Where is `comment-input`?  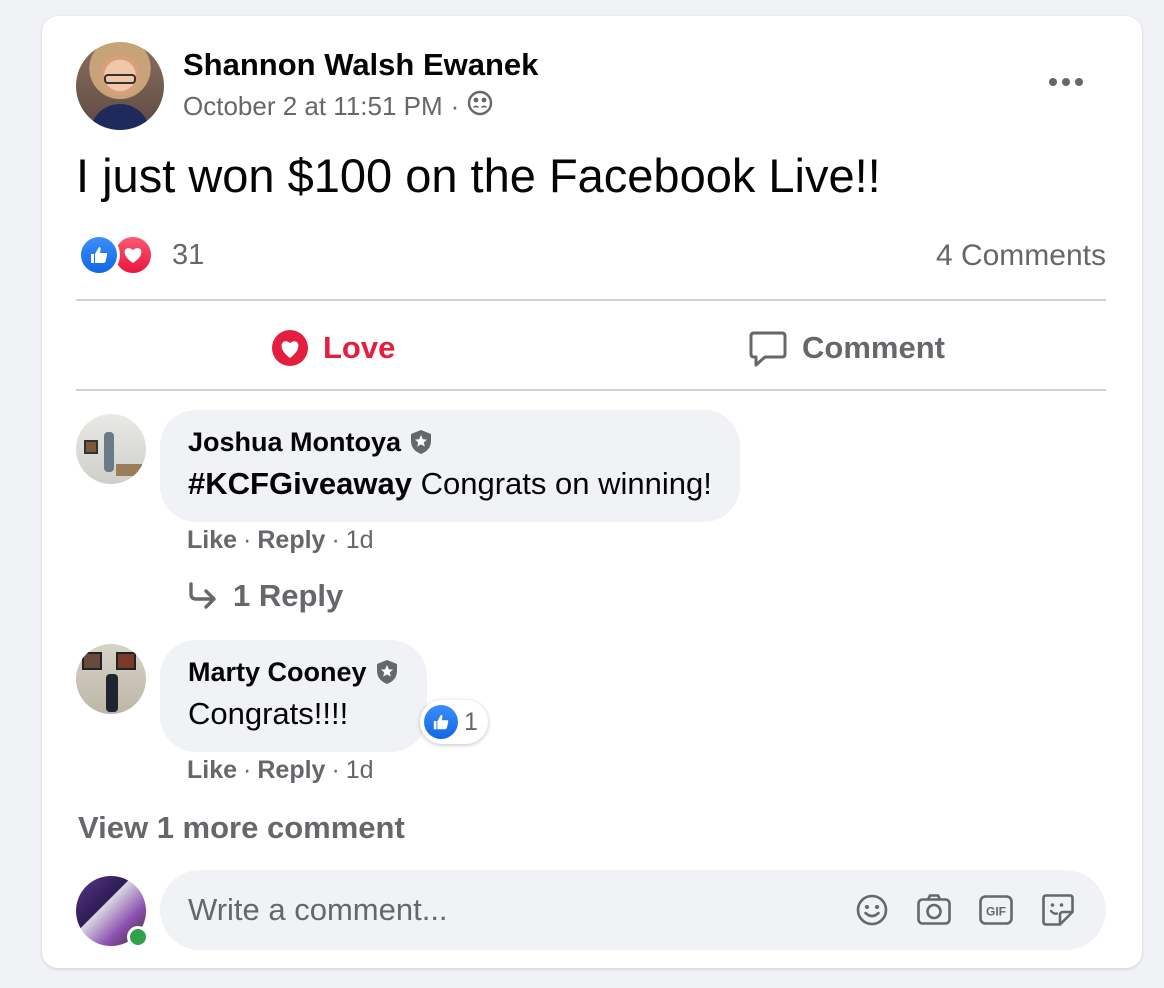
comment-input is located at coordinates (508, 910).